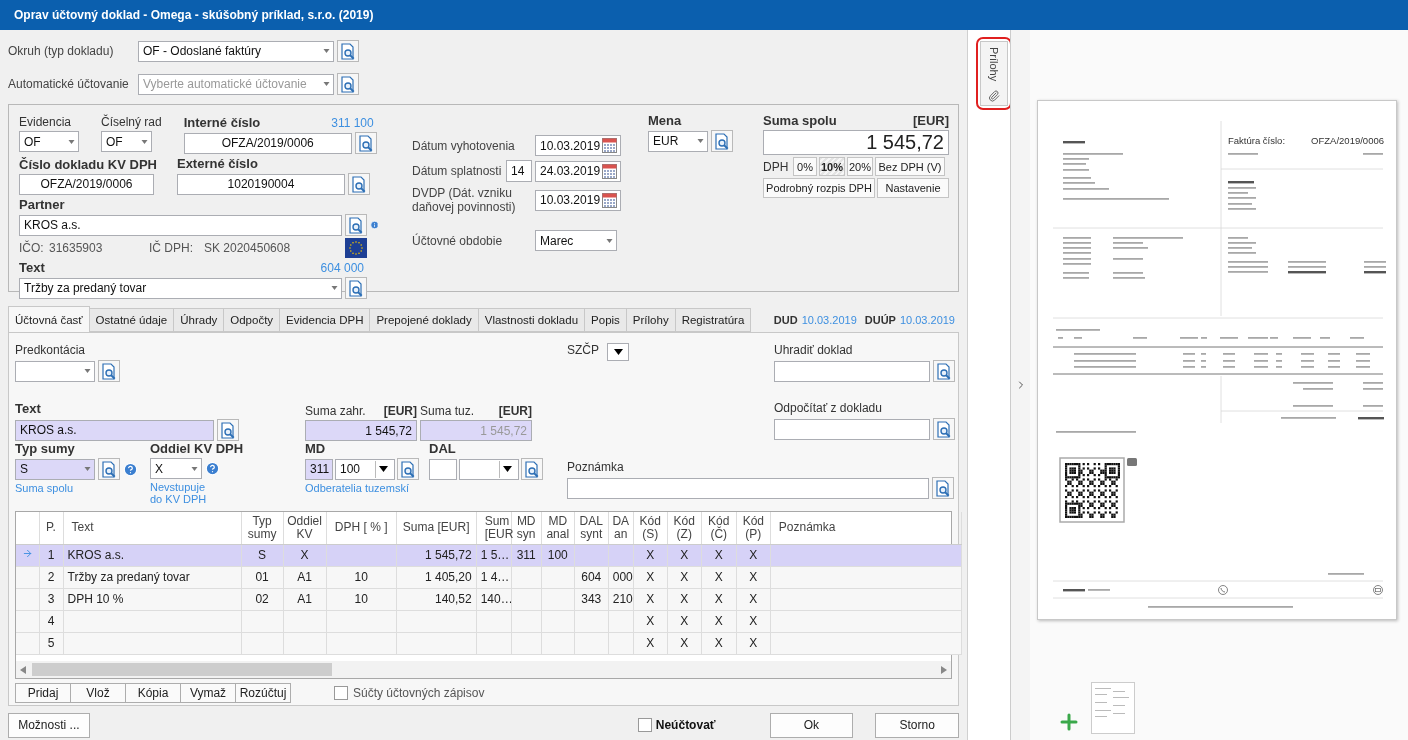  Describe the element at coordinates (489, 621) in the screenshot. I see `table-row: 4 X X X X` at that location.